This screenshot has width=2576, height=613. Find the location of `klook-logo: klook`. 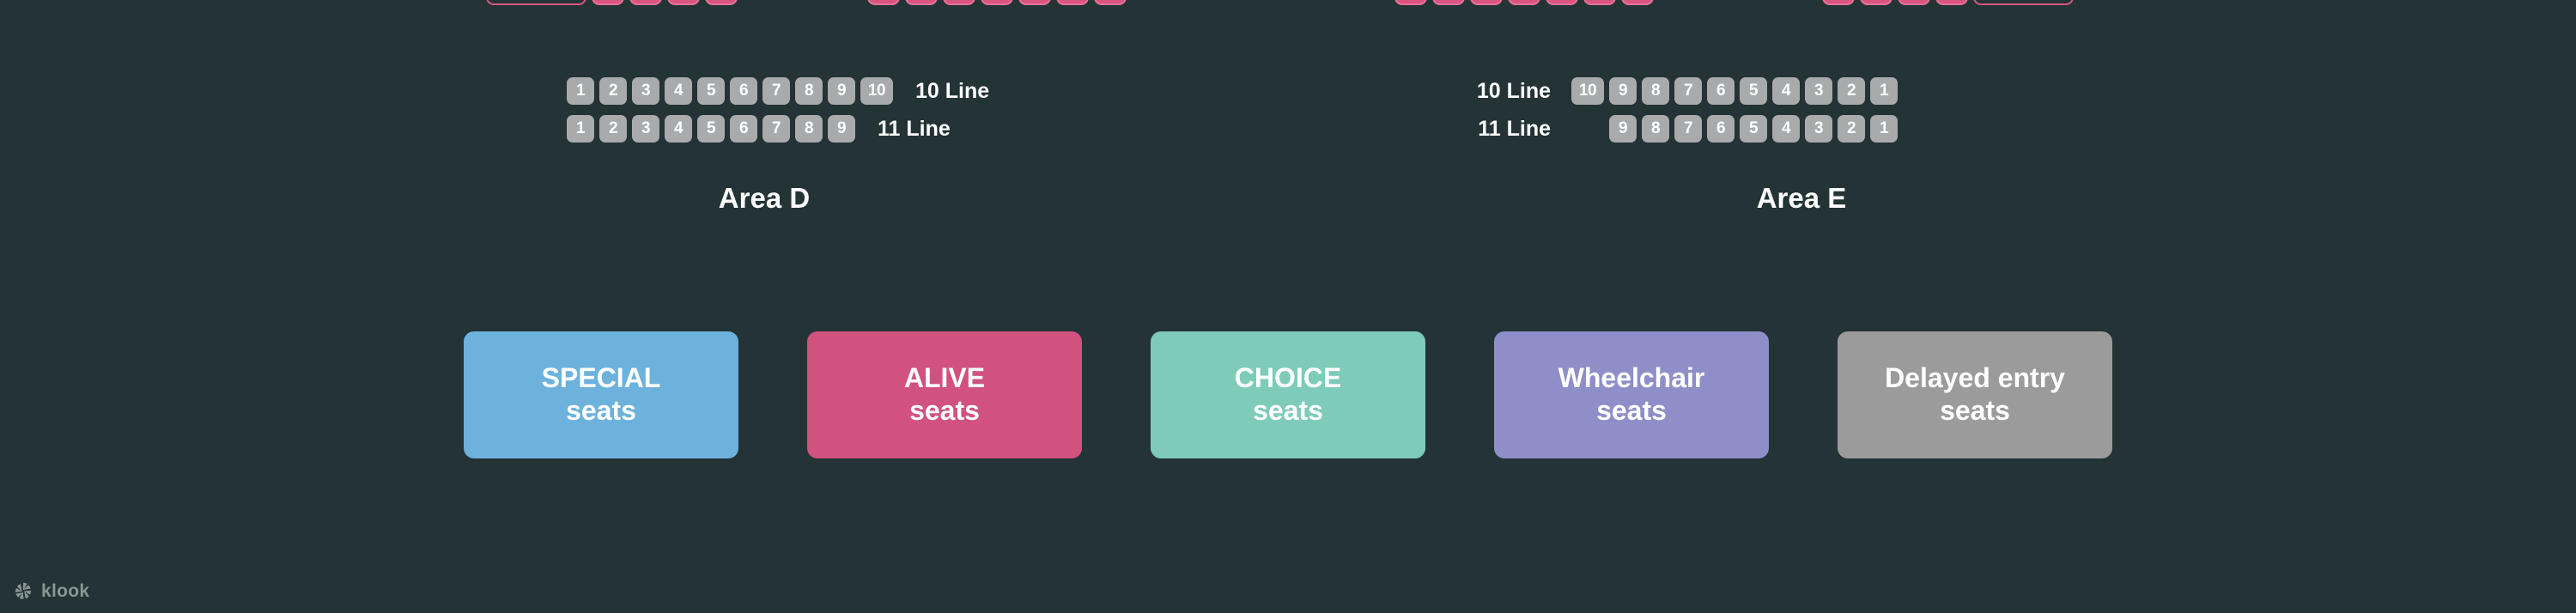

klook-logo: klook is located at coordinates (50, 591).